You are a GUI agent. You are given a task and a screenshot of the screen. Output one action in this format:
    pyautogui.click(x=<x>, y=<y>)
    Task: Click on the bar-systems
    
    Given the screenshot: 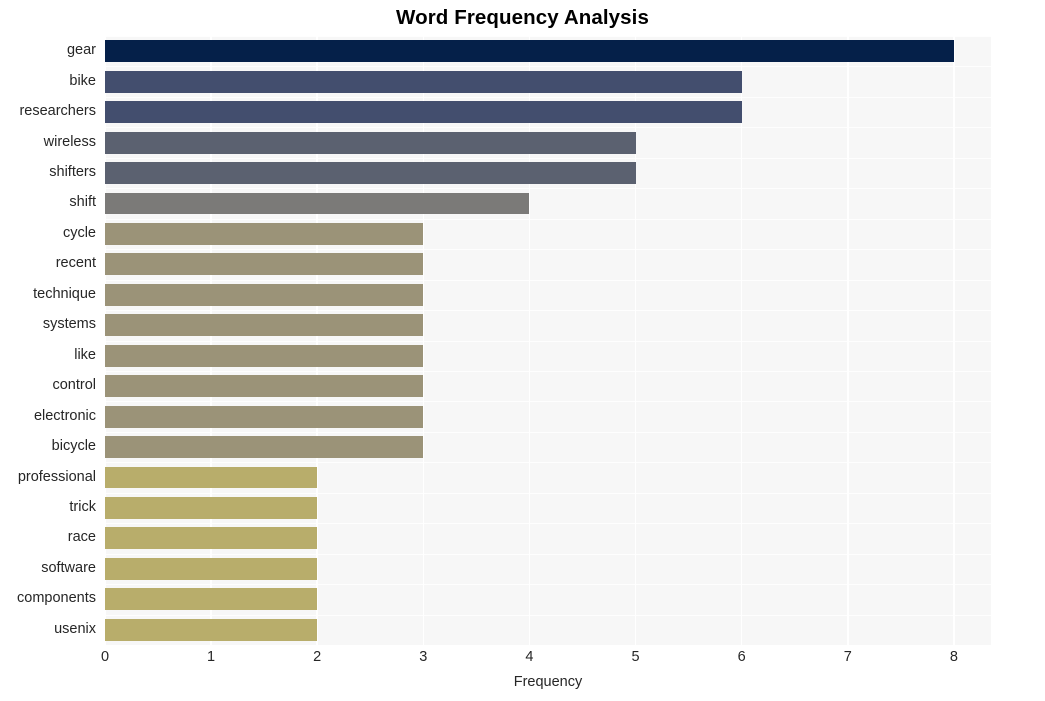 What is the action you would take?
    pyautogui.click(x=264, y=325)
    